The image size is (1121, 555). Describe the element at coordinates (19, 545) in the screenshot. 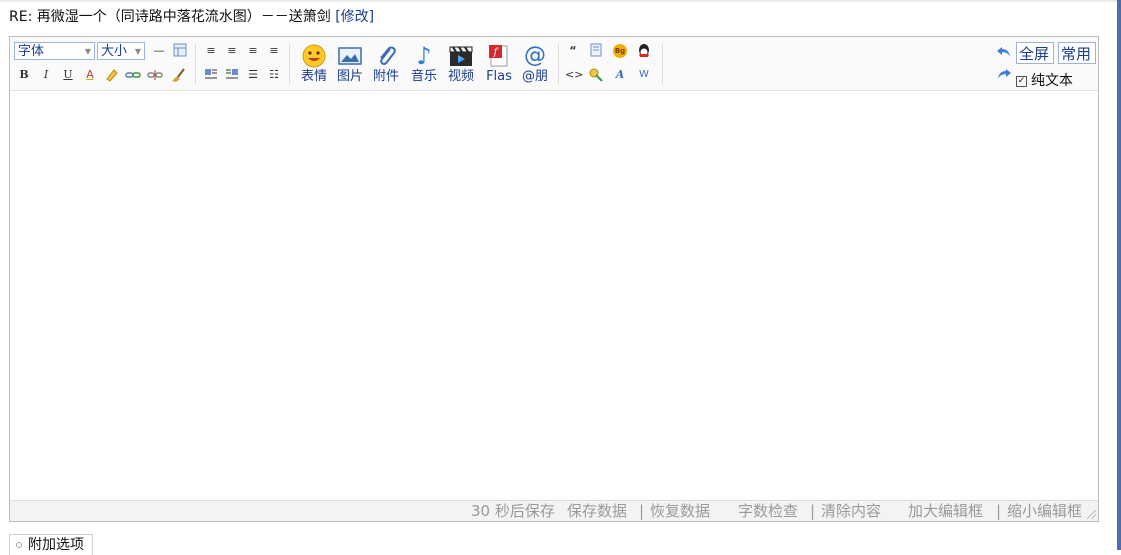

I see `bullet-icon` at that location.